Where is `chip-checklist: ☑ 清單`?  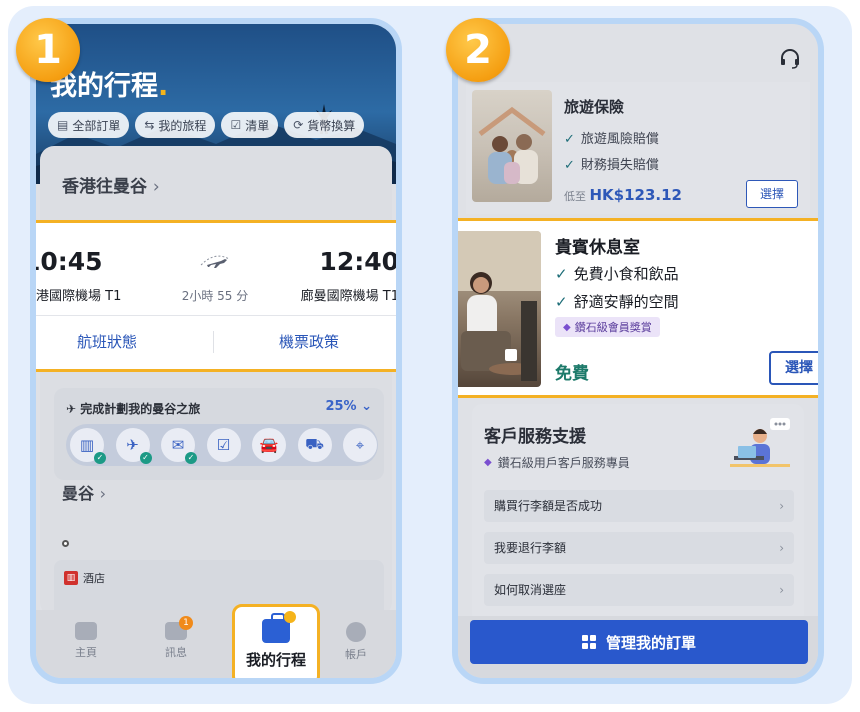 chip-checklist: ☑ 清單 is located at coordinates (250, 125).